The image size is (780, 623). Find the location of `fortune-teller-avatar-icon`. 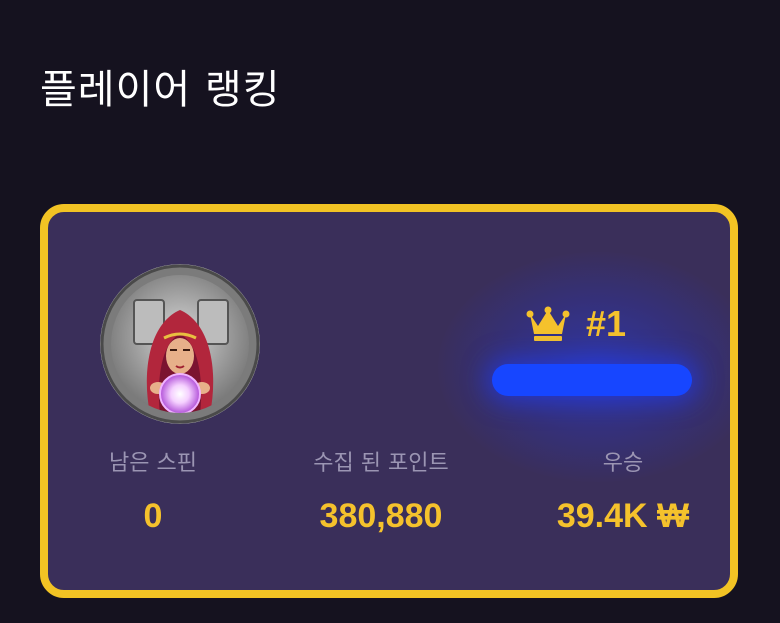

fortune-teller-avatar-icon is located at coordinates (180, 344).